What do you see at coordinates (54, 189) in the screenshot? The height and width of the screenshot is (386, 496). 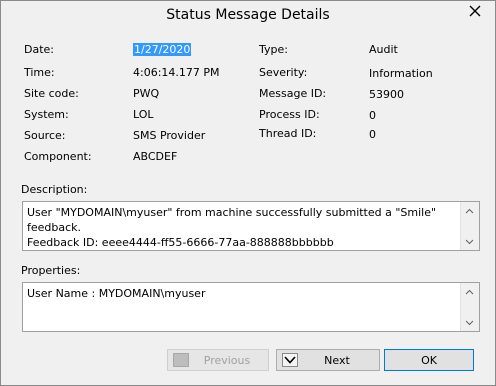 I see `description-label: Description:` at bounding box center [54, 189].